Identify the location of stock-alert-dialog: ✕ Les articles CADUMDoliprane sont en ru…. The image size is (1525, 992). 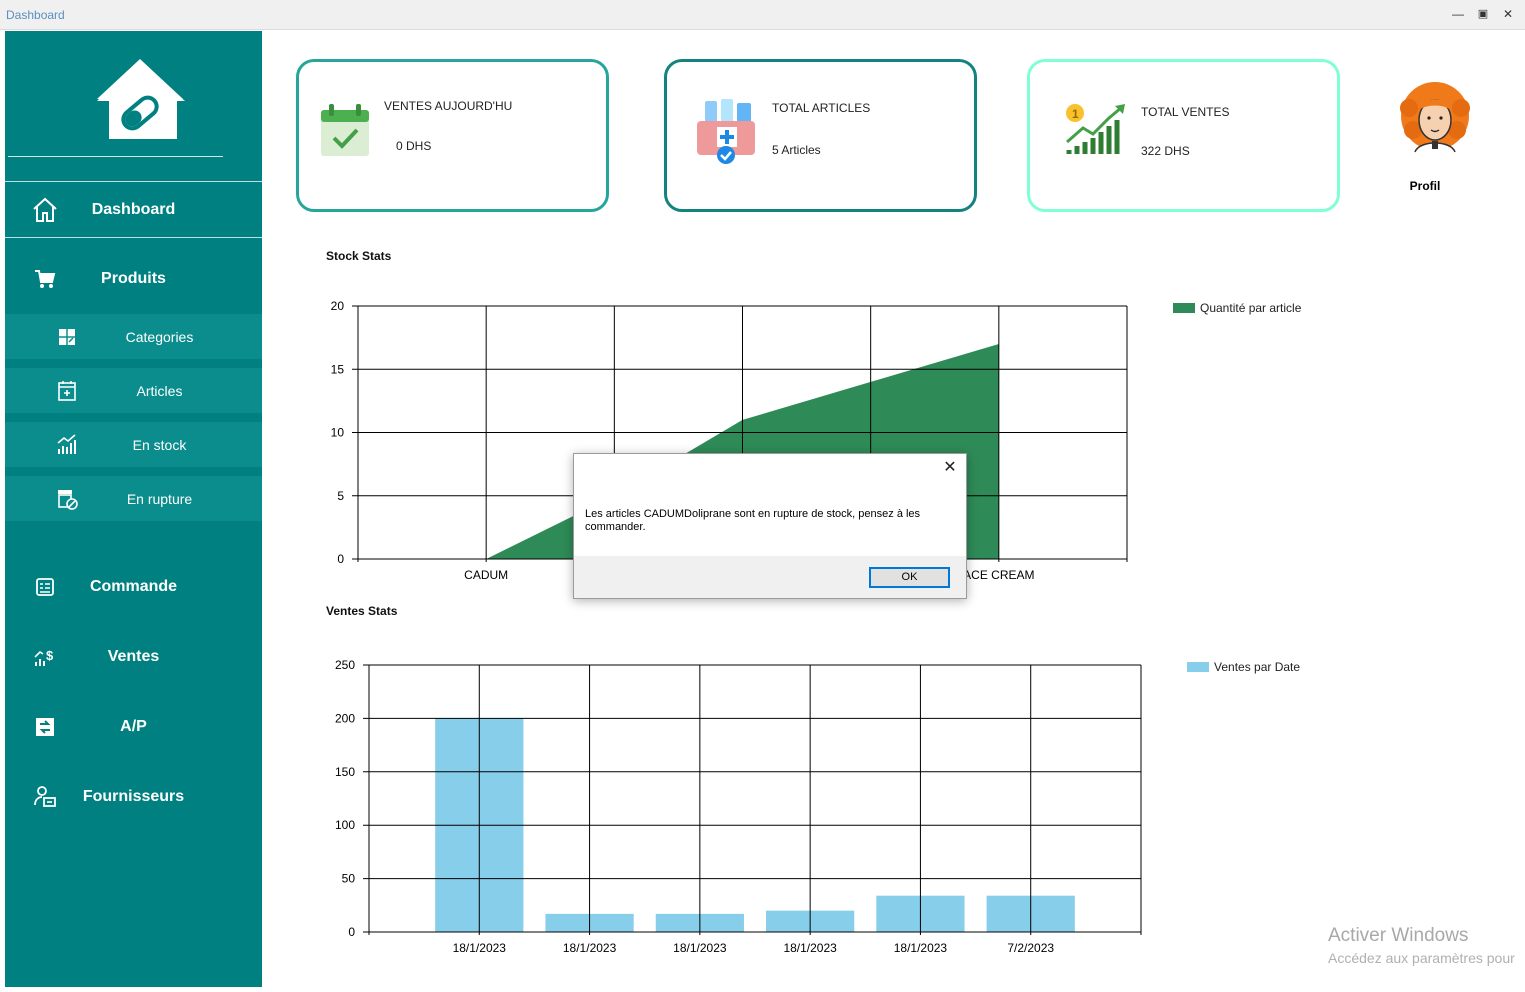
(770, 526).